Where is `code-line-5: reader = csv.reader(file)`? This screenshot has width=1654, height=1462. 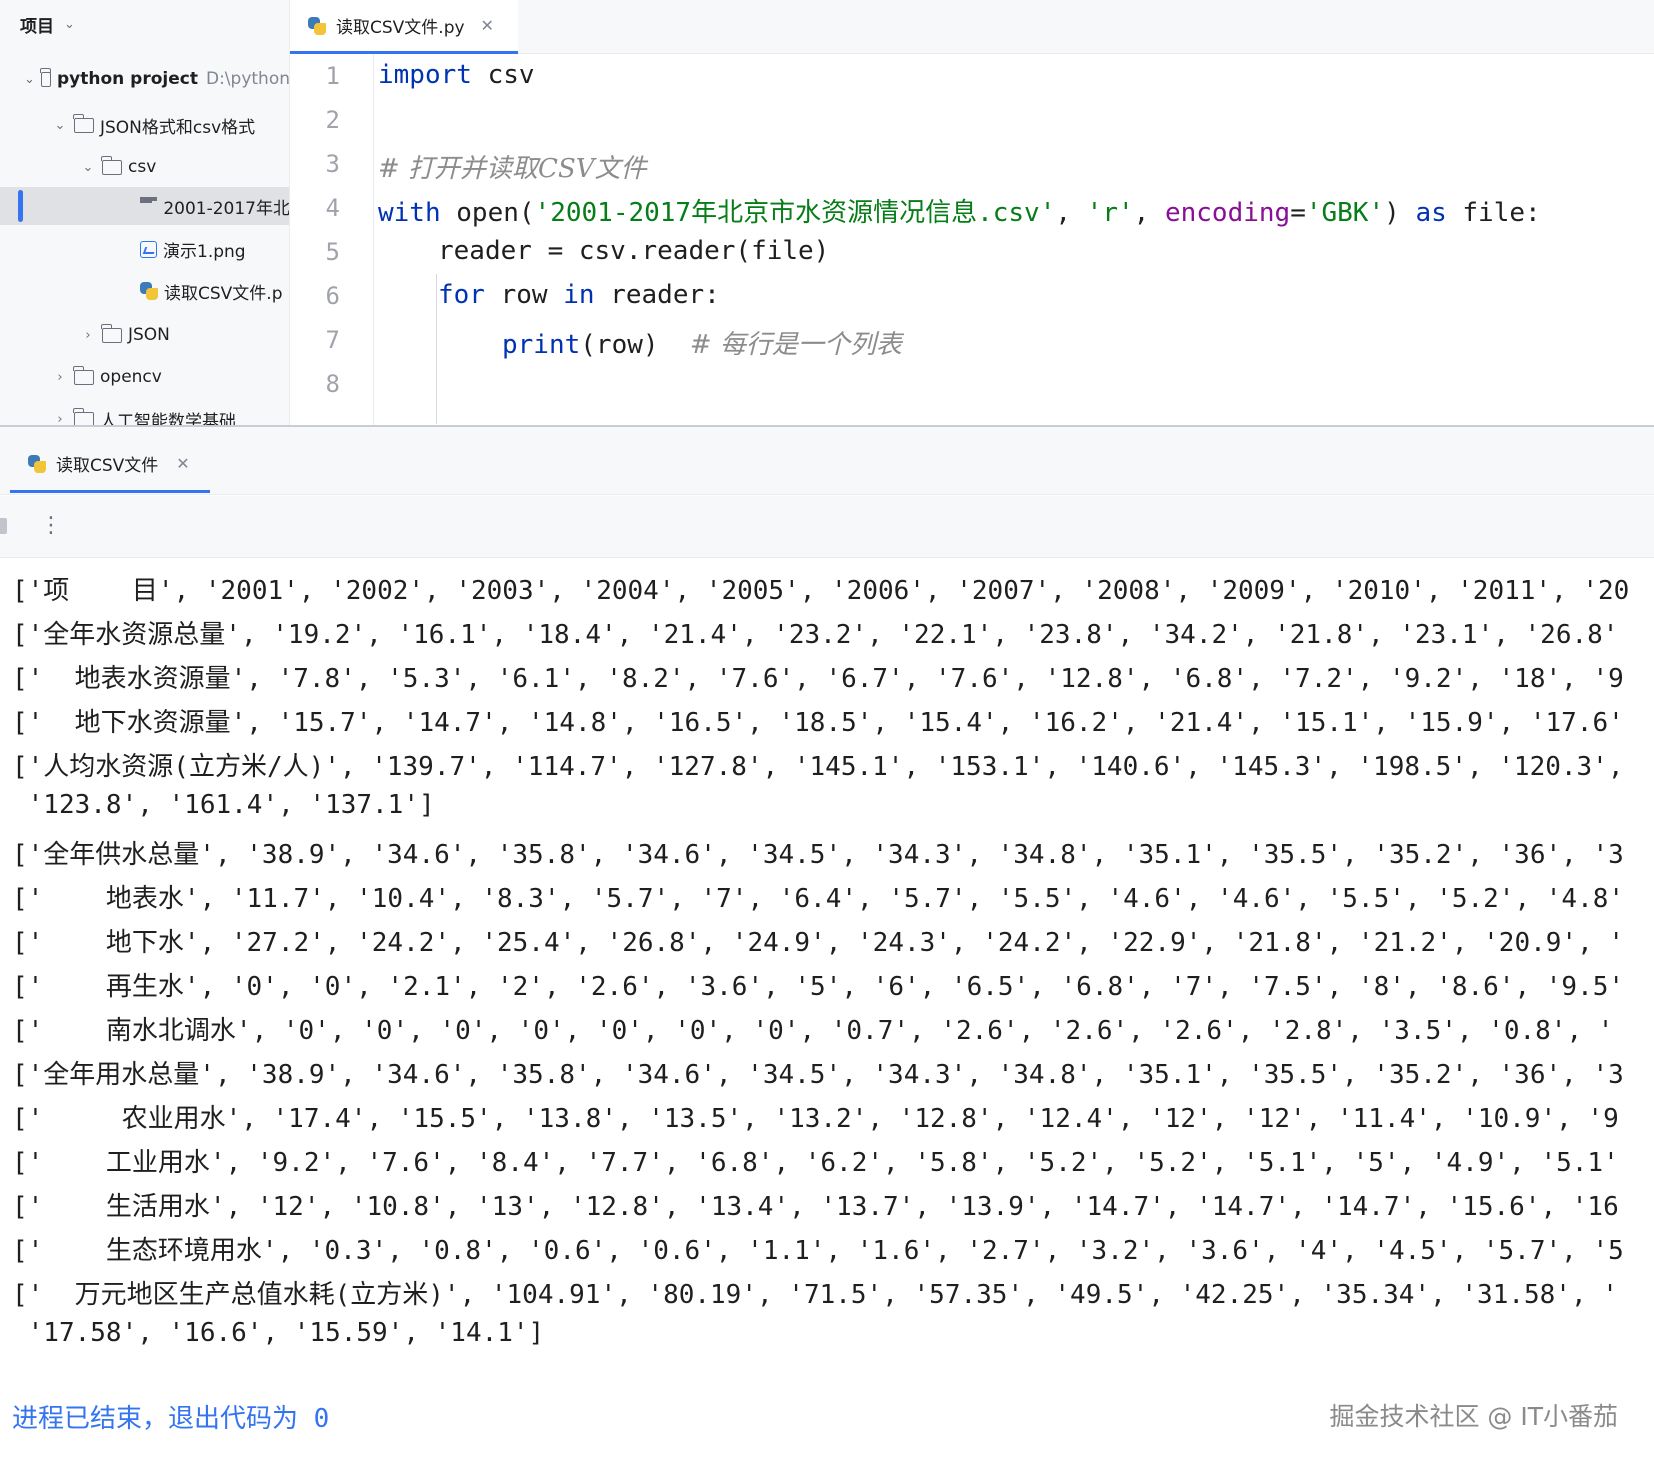 code-line-5: reader = csv.reader(file) is located at coordinates (633, 251).